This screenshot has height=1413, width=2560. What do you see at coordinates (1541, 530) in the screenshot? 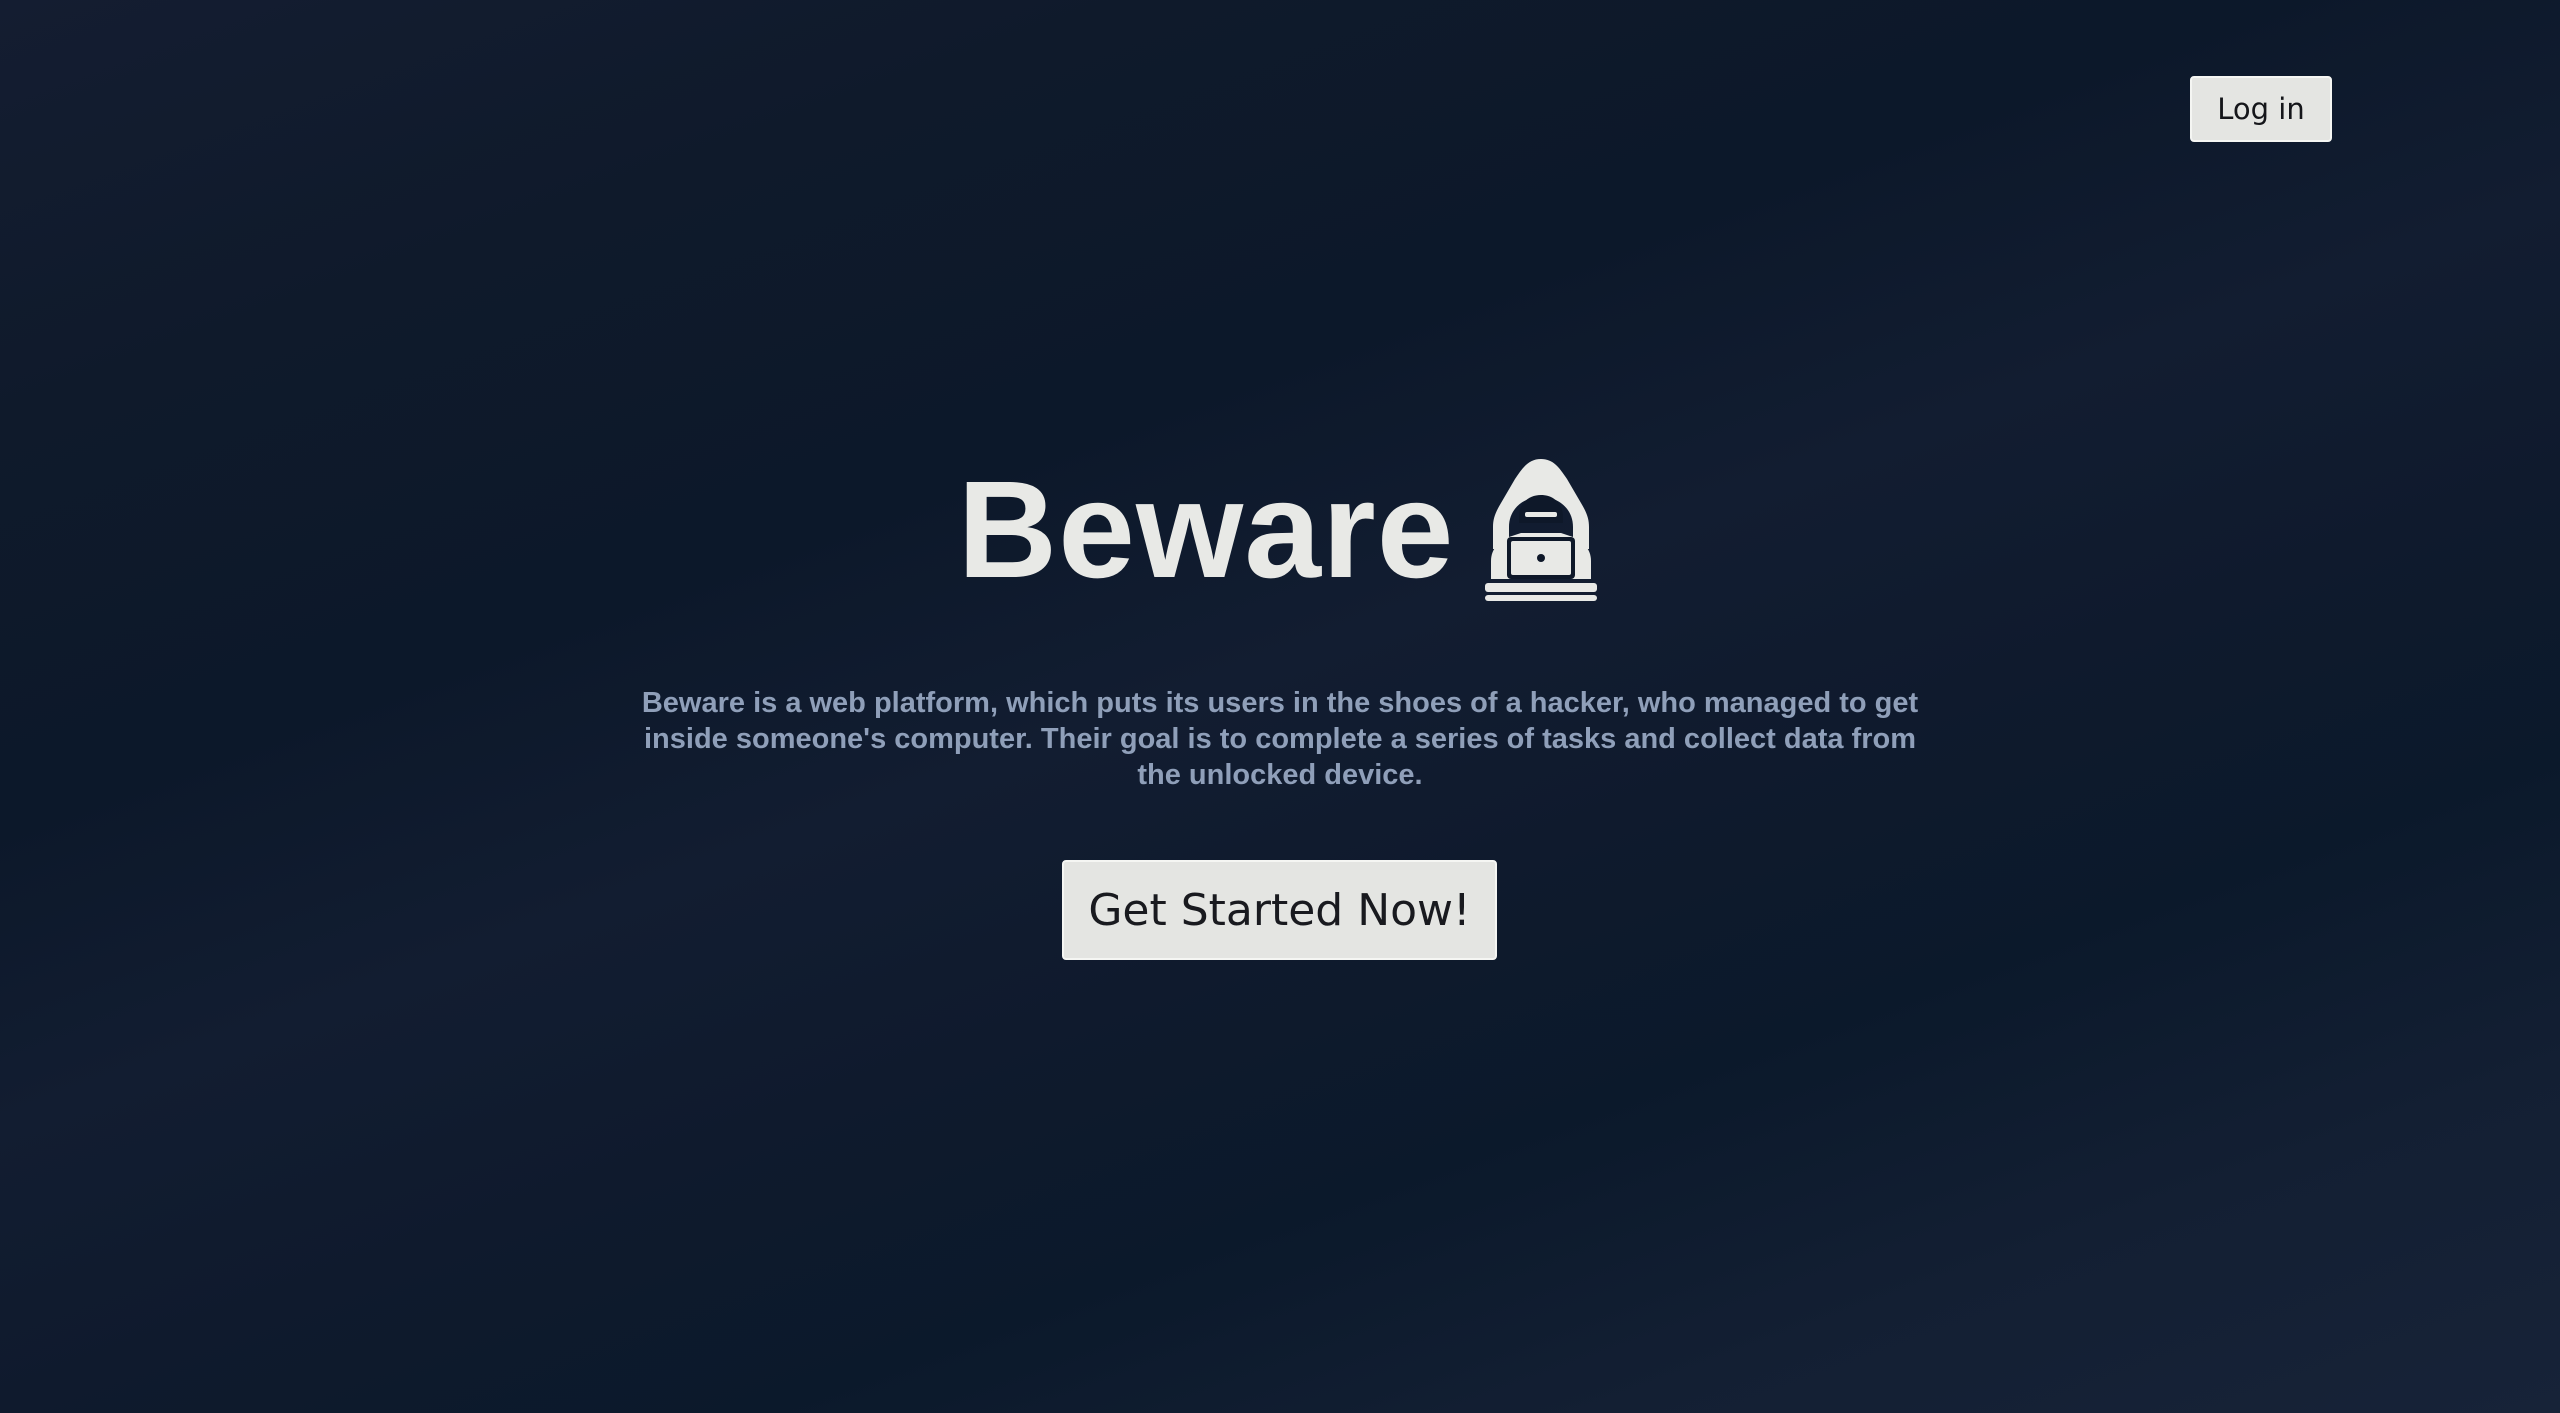
I see `hacker-icon` at bounding box center [1541, 530].